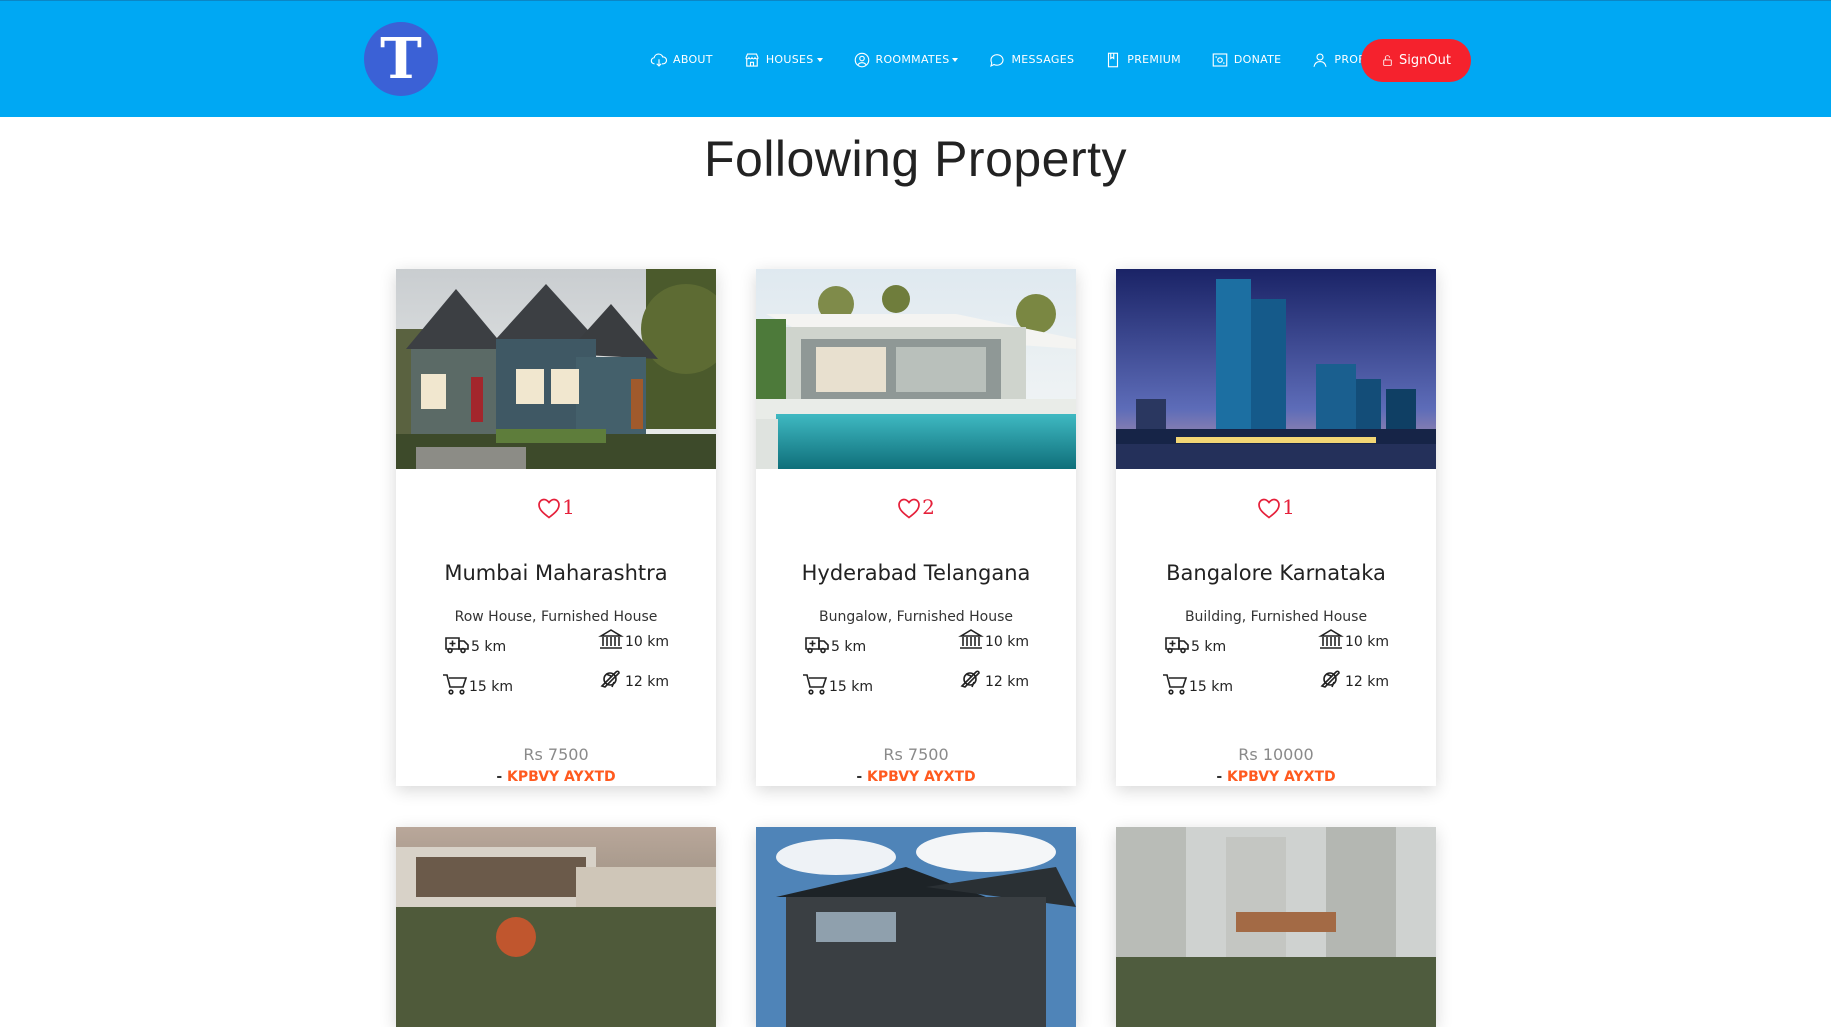 The width and height of the screenshot is (1831, 1027). I want to click on likes-count: 2, so click(928, 507).